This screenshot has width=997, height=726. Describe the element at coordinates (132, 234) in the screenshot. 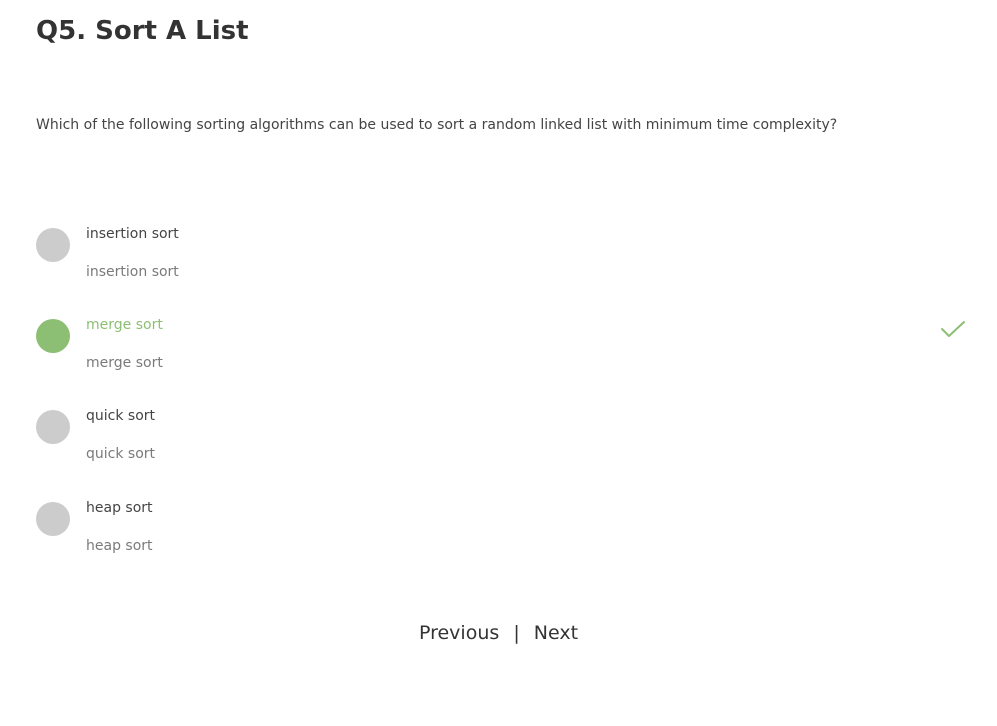

I see `option-label: insertion sort` at that location.